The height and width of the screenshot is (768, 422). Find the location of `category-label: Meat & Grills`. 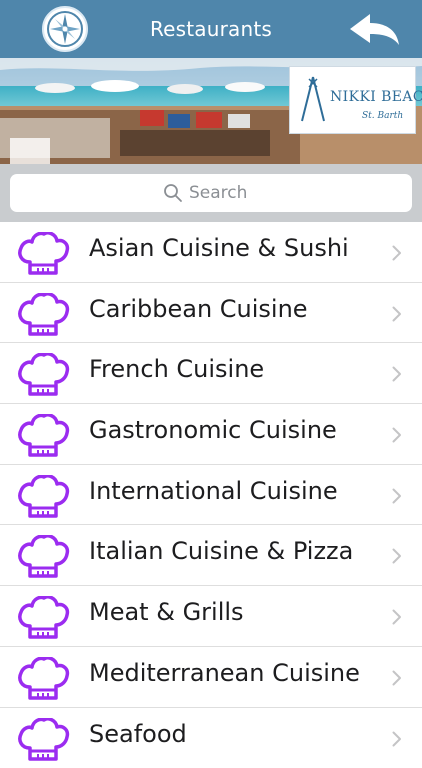

category-label: Meat & Grills is located at coordinates (166, 612).